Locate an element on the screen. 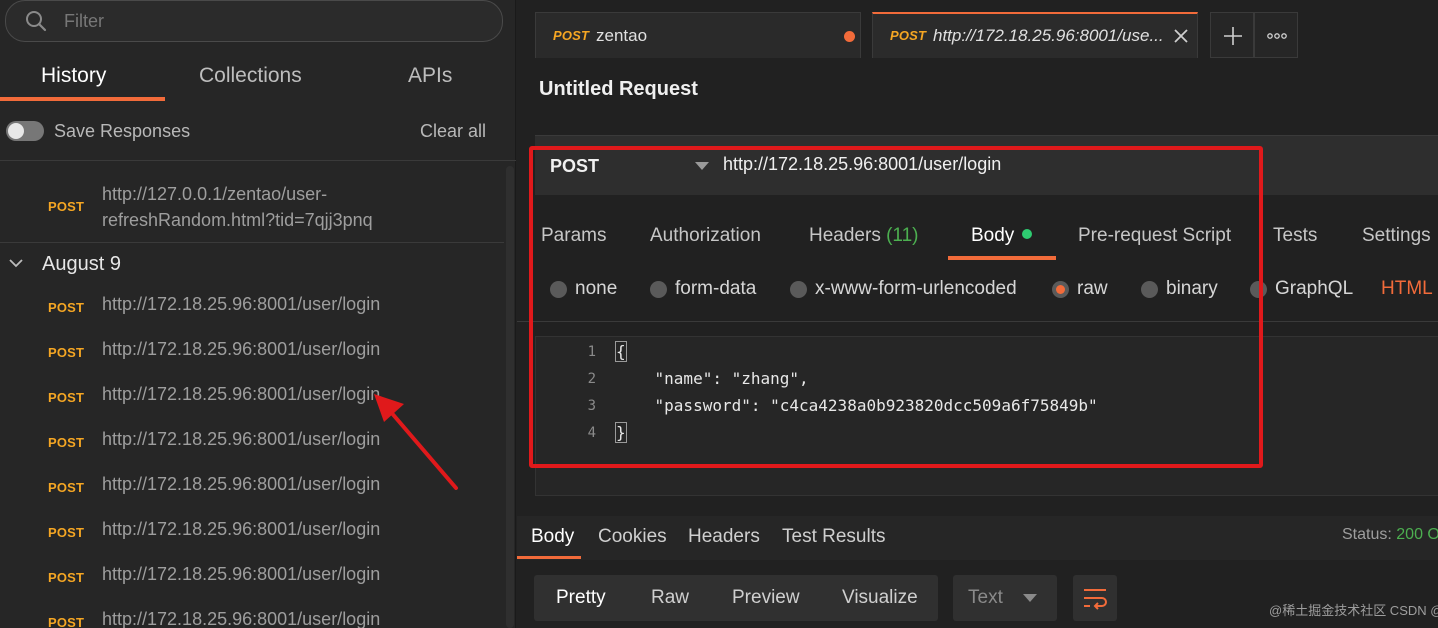 The height and width of the screenshot is (628, 1438). tab-apis: APIs is located at coordinates (430, 76).